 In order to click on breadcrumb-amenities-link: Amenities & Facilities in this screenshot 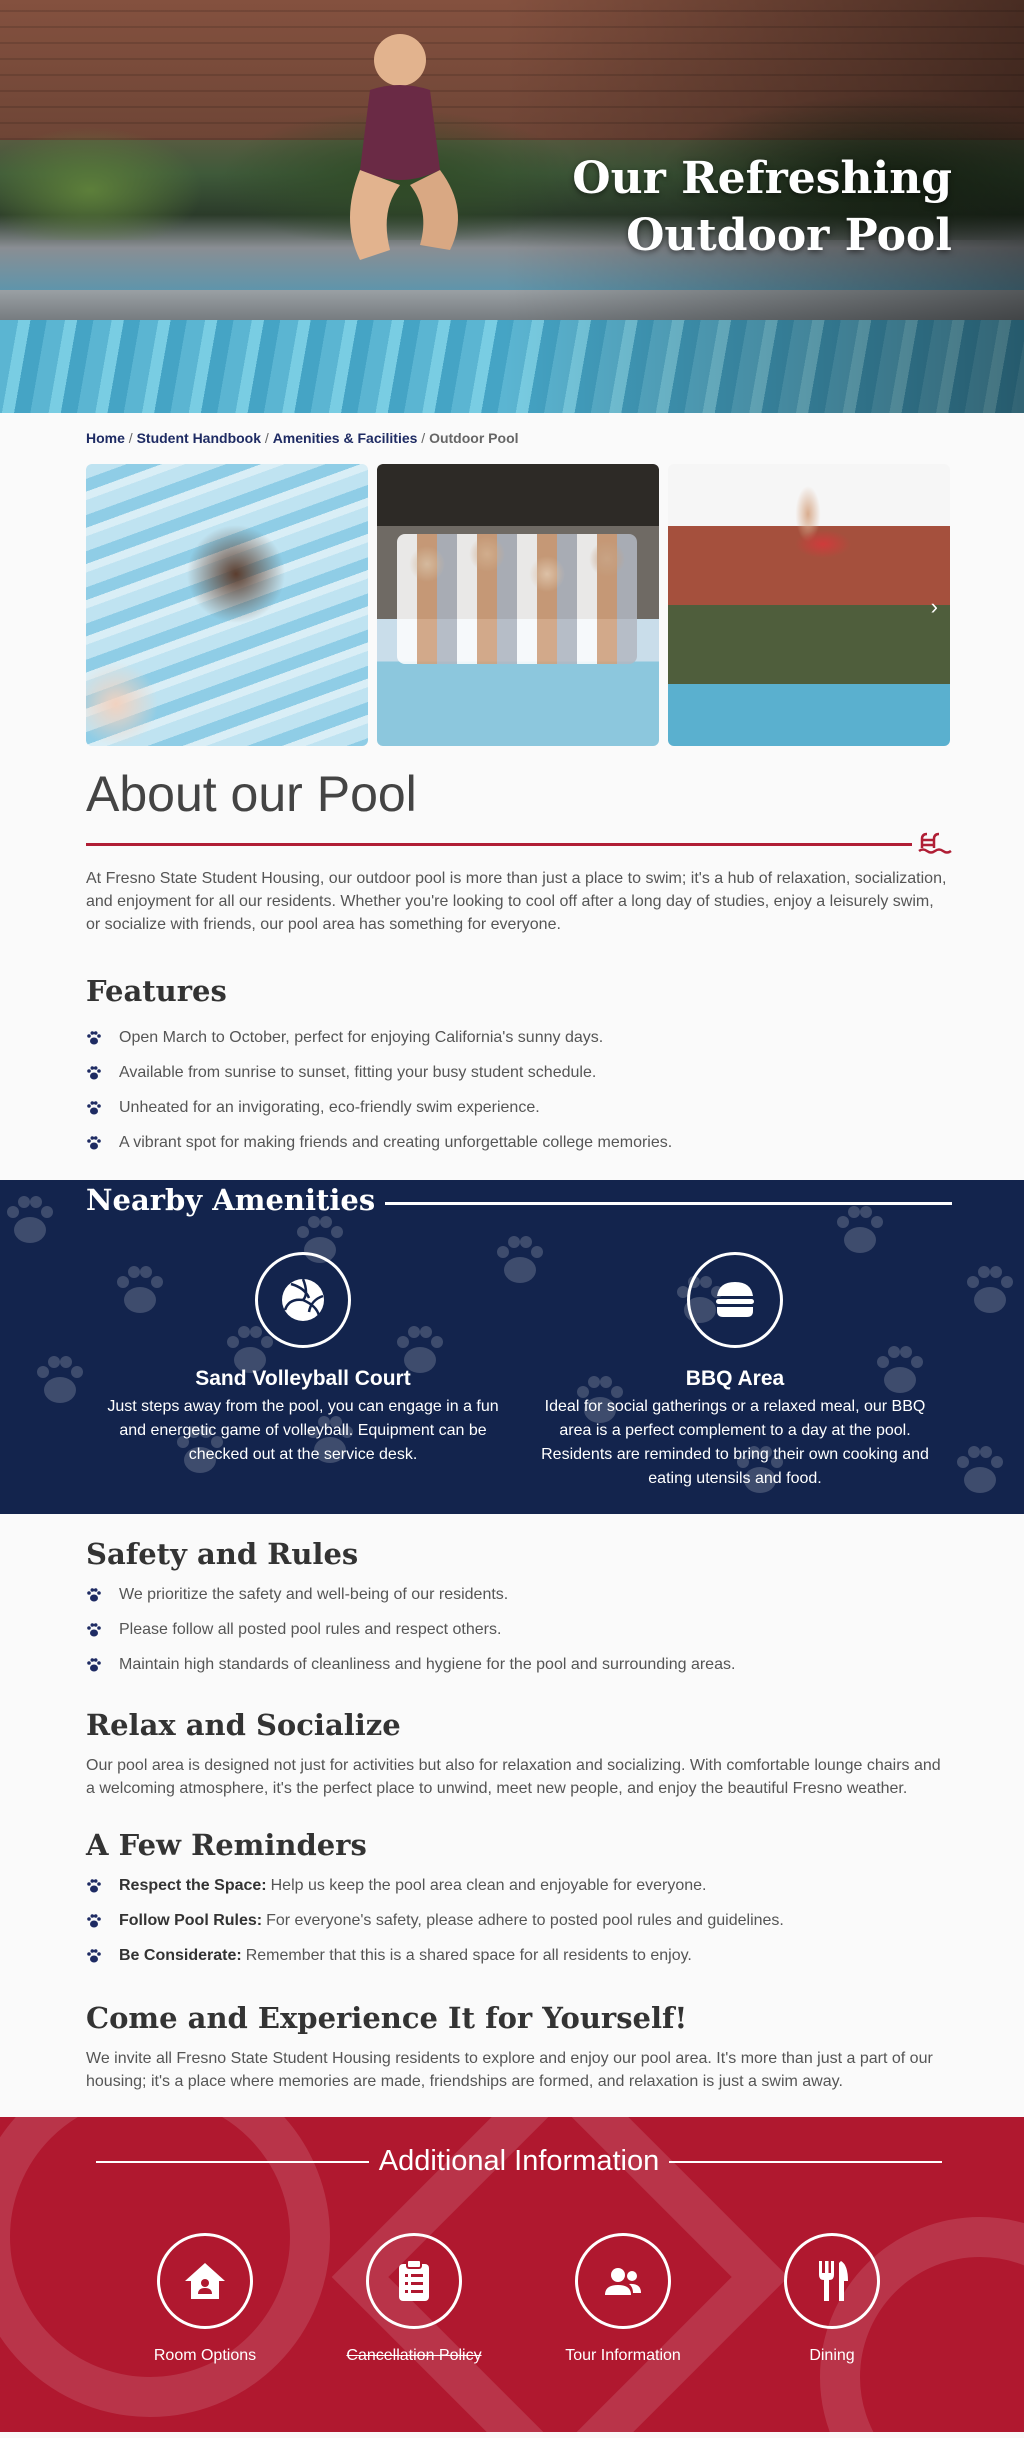, I will do `click(345, 438)`.